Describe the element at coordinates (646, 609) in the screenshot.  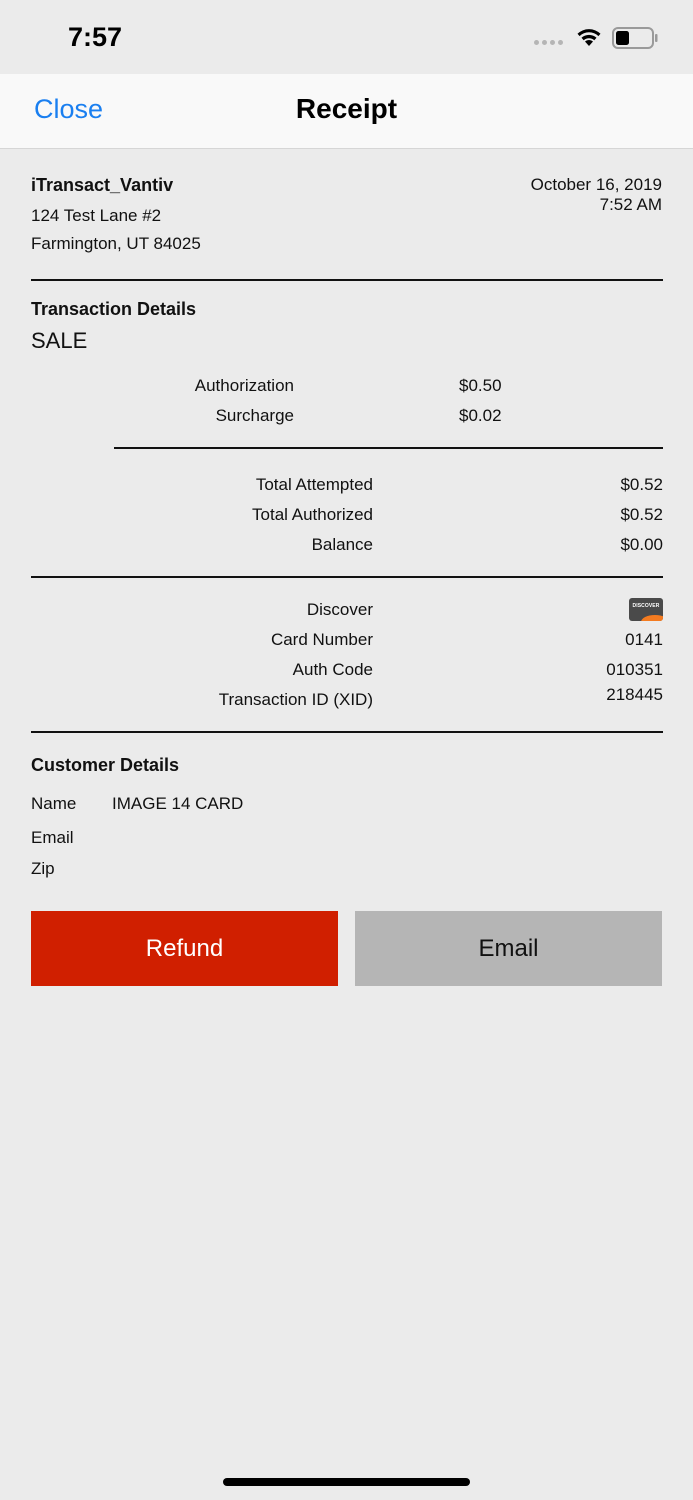
I see `discover-card-icon: DISCOVER` at that location.